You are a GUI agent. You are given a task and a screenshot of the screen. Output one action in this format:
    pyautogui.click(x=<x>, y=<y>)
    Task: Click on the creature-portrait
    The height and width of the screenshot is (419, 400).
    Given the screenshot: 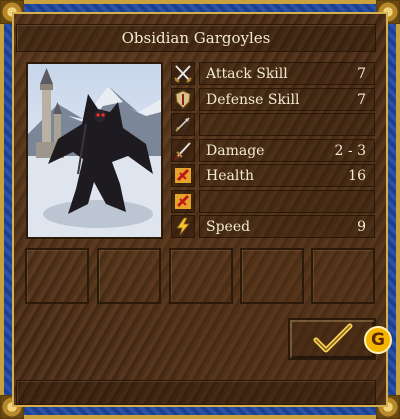 What is the action you would take?
    pyautogui.click(x=94, y=150)
    